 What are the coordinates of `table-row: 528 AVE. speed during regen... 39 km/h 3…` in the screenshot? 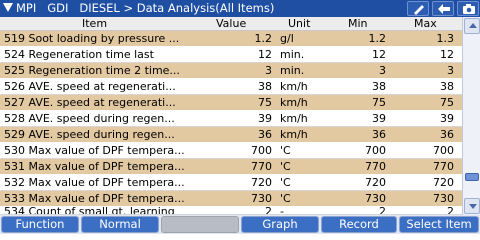 It's located at (231, 119).